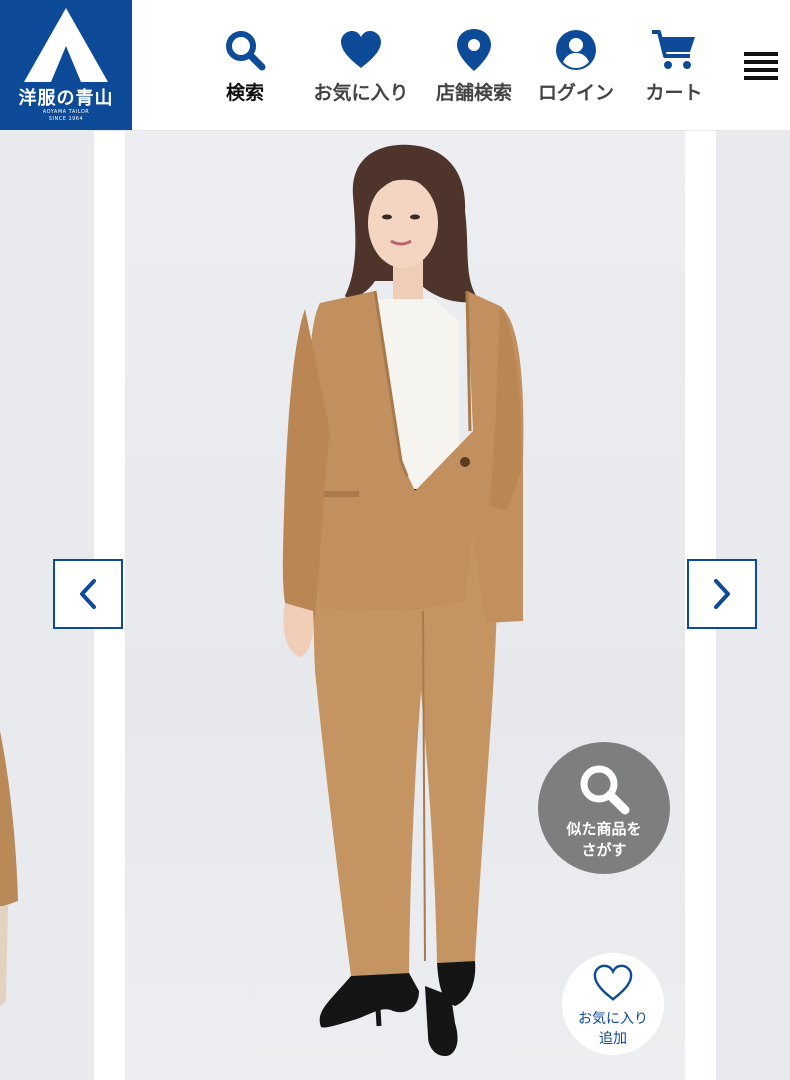 The width and height of the screenshot is (790, 1080). I want to click on find-similar-products-button: 似た商品を さがす, so click(604, 808).